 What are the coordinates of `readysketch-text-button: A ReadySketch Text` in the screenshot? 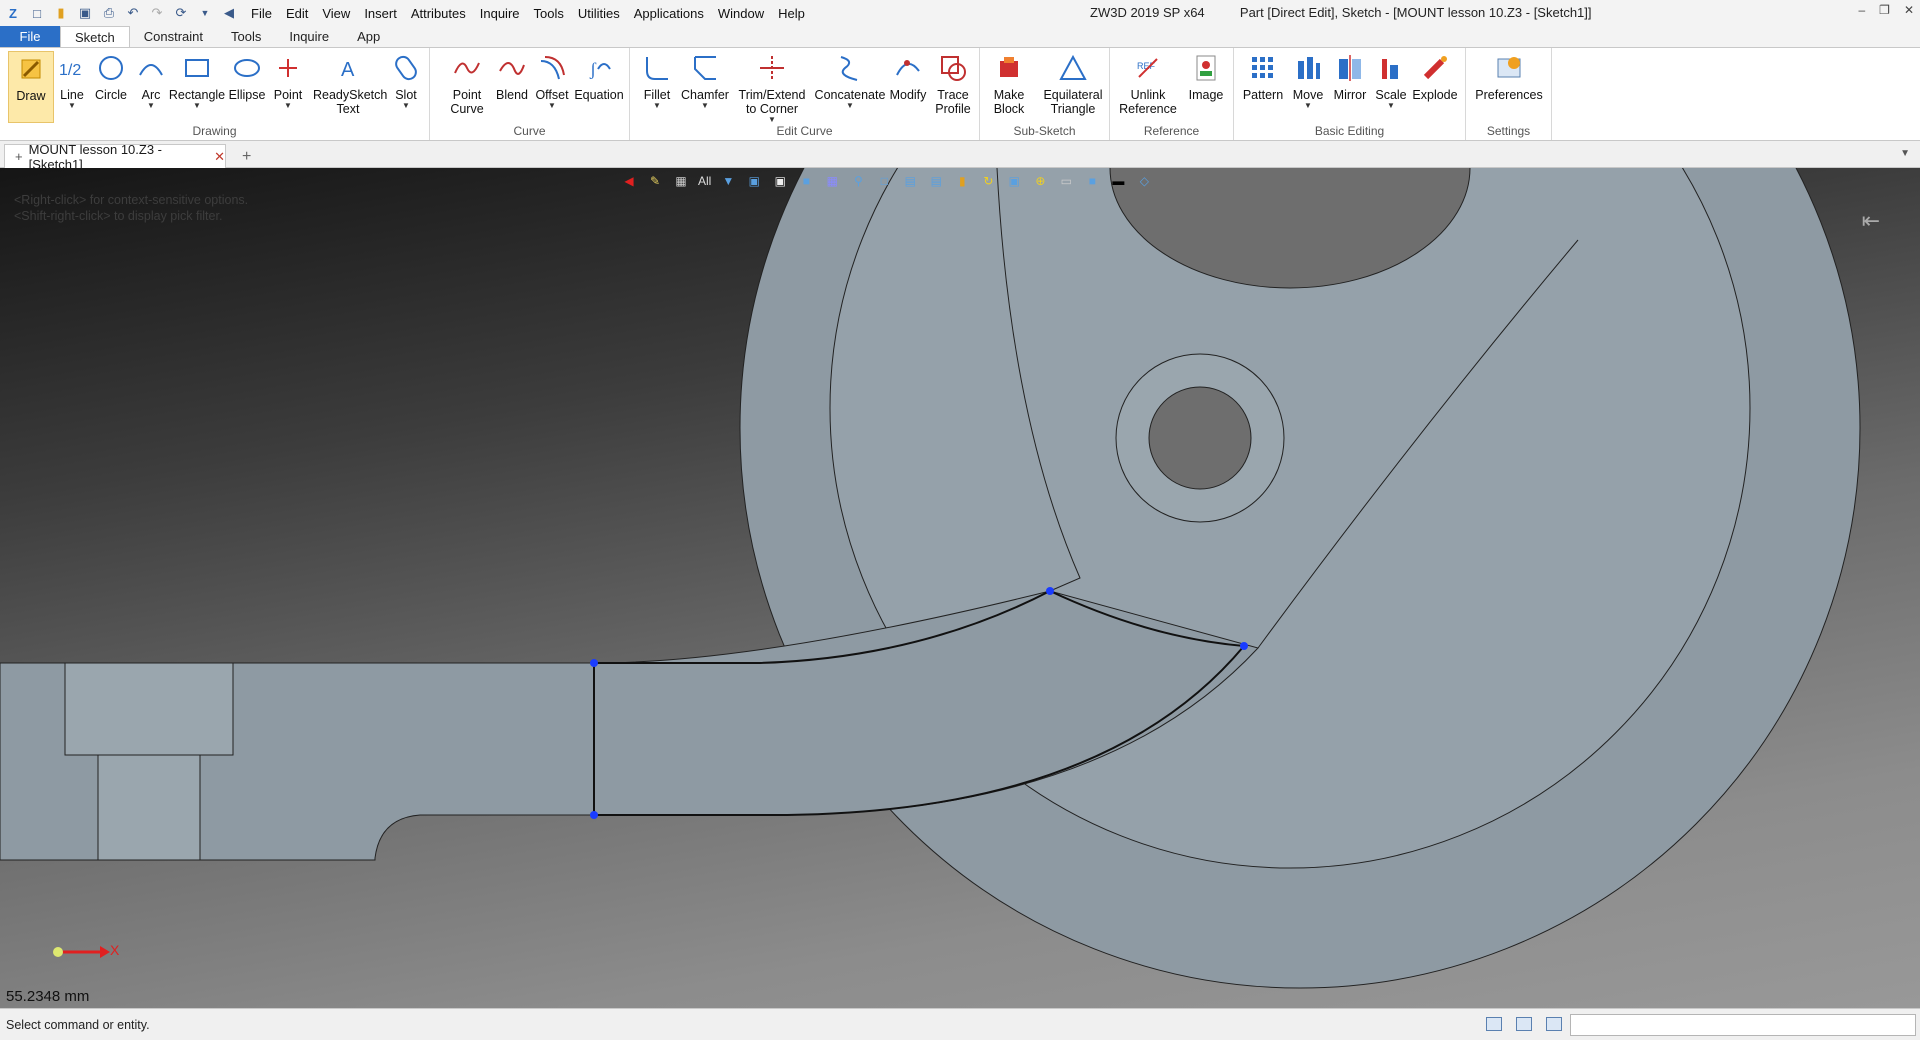 It's located at (348, 83).